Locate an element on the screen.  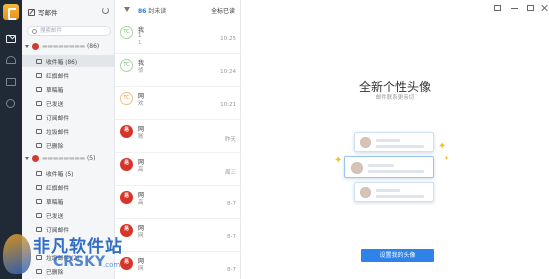
mark-all-read-button: 全标已读 is located at coordinates (223, 10).